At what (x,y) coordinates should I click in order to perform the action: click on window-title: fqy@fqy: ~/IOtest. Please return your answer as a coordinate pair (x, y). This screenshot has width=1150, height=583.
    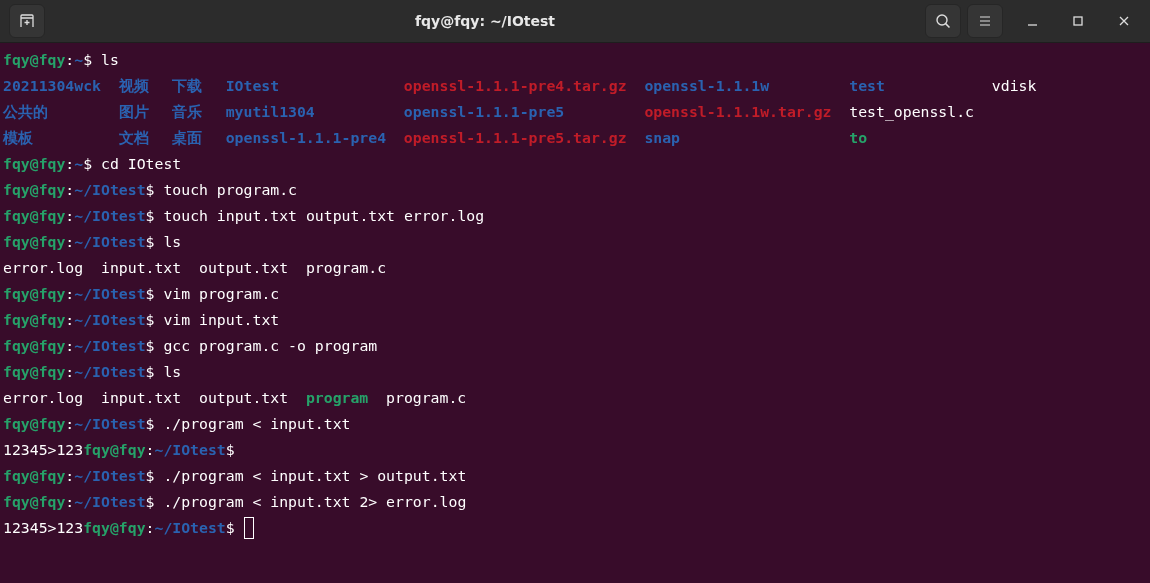
    Looking at the image, I should click on (485, 21).